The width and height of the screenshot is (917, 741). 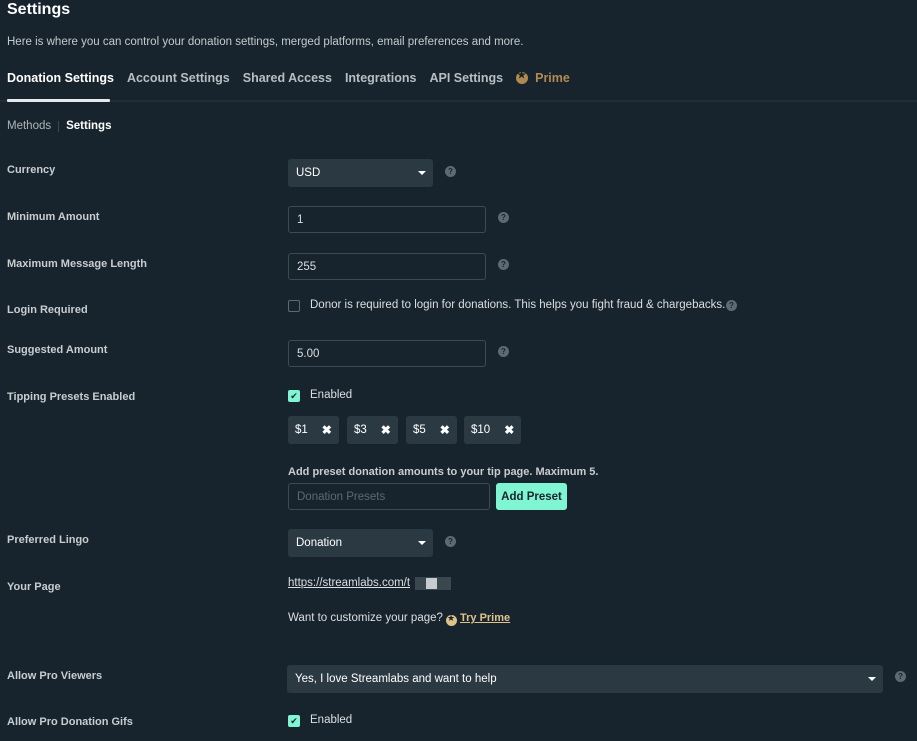 I want to click on preset-chip-label: $5, so click(x=419, y=430).